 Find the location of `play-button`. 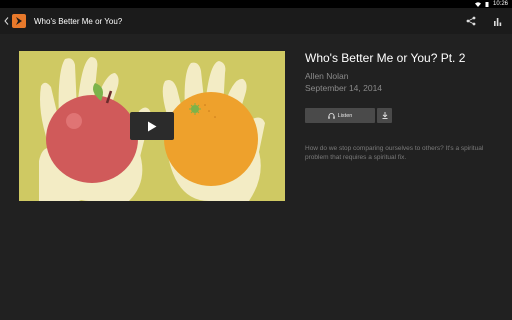

play-button is located at coordinates (152, 126).